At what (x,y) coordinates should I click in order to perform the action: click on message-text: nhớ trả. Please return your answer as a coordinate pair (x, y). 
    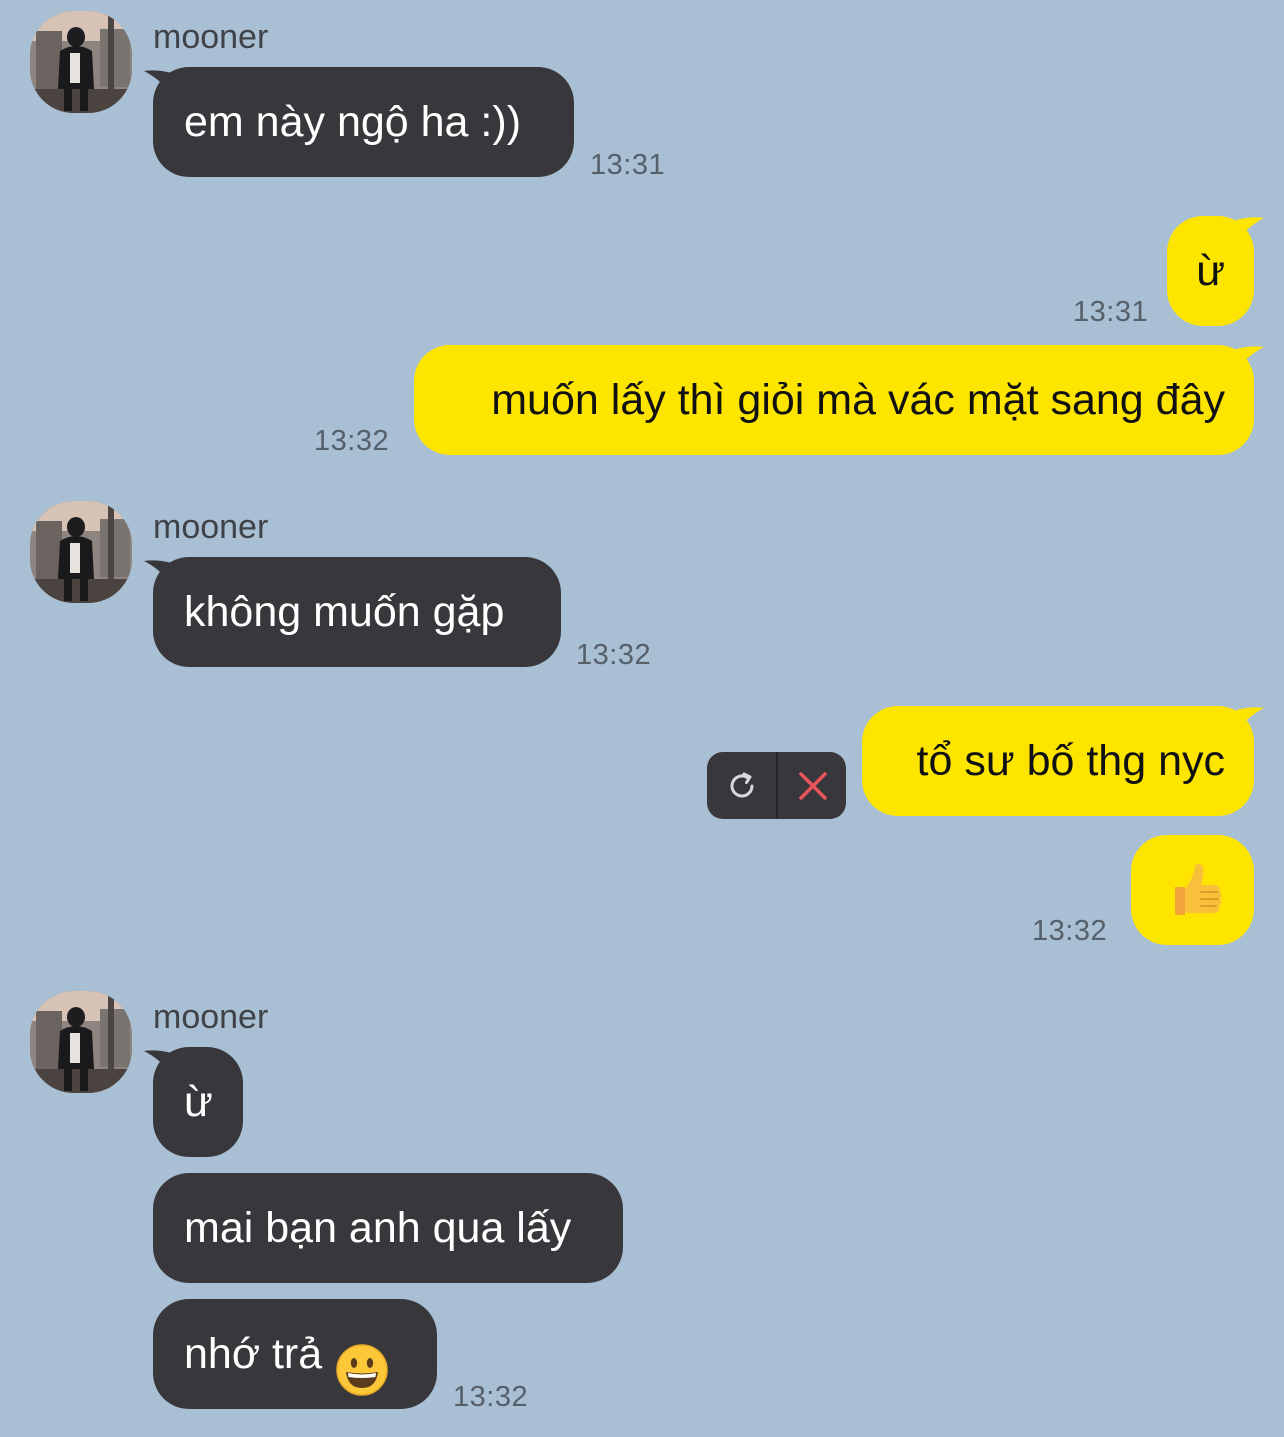
    Looking at the image, I should click on (253, 1354).